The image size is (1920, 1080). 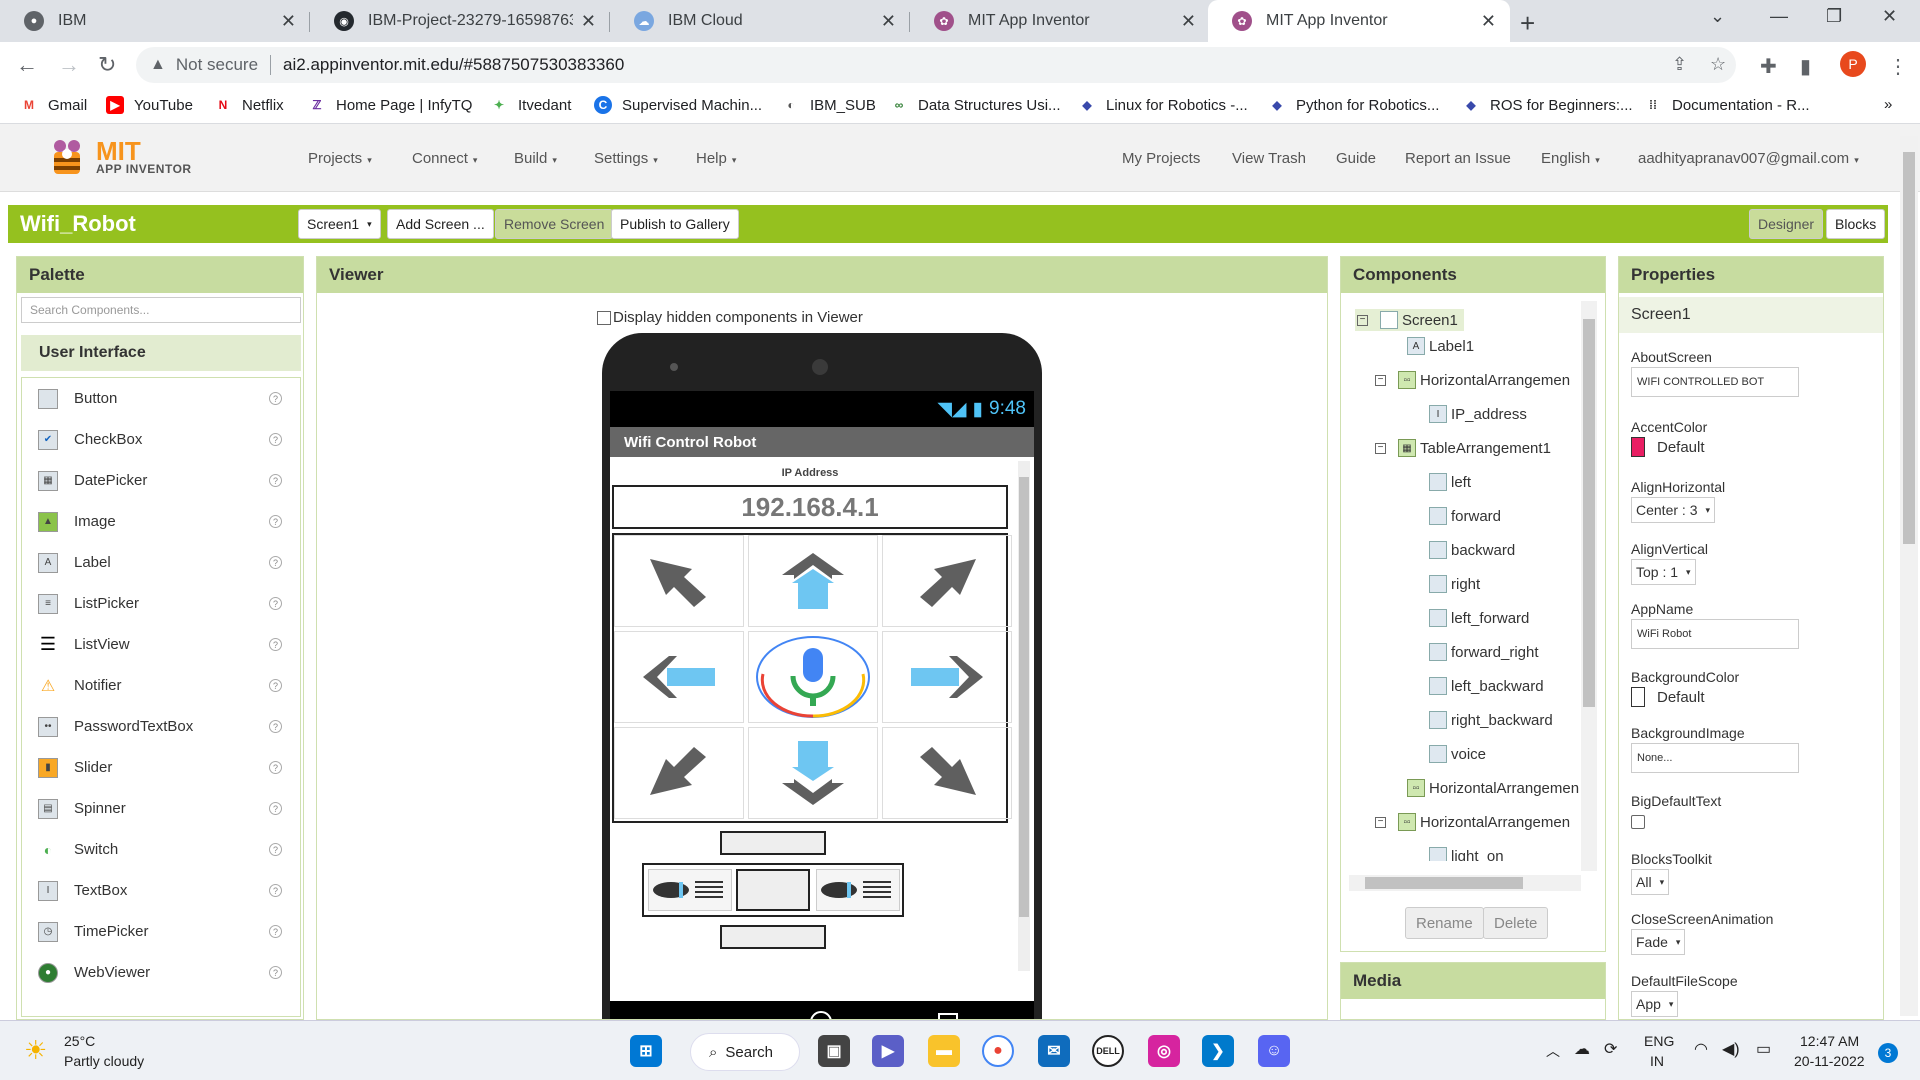 What do you see at coordinates (1889, 16) in the screenshot?
I see `window-close-icon: ✕` at bounding box center [1889, 16].